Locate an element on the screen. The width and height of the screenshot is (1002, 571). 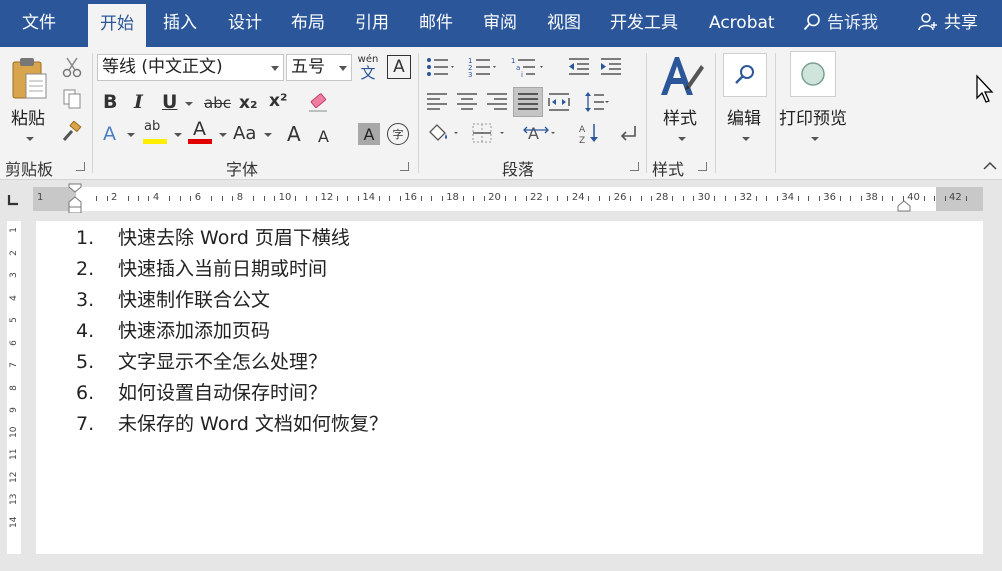
font-color-button: A is located at coordinates (201, 131).